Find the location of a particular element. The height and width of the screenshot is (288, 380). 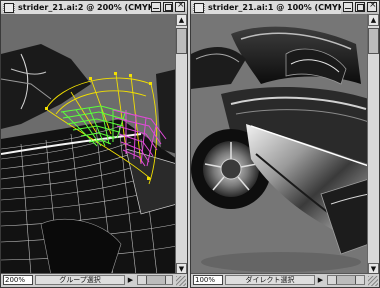

title-bar: strider_21.ai:2 @ 200% (CMYK/アウトライン) is located at coordinates (94, 8).